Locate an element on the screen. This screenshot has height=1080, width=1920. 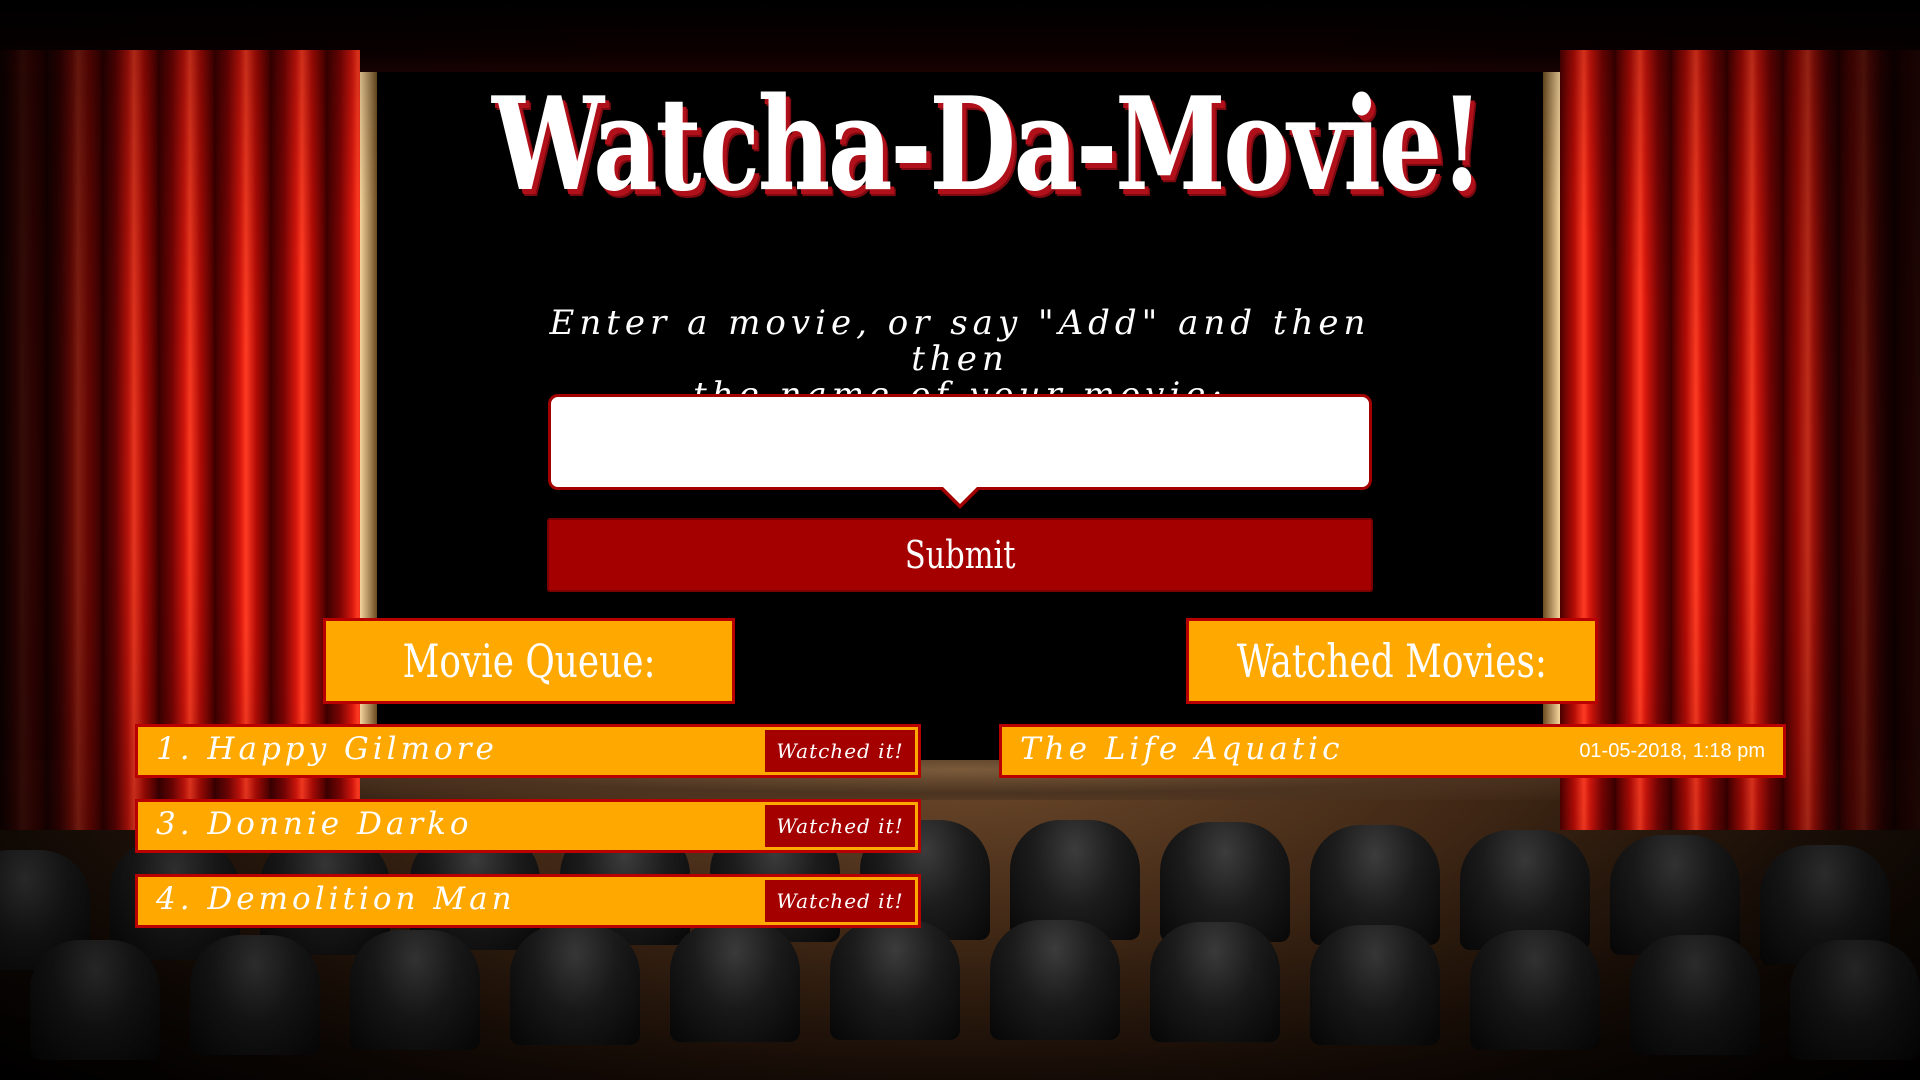
left-curtain-shadow is located at coordinates (70, 440).